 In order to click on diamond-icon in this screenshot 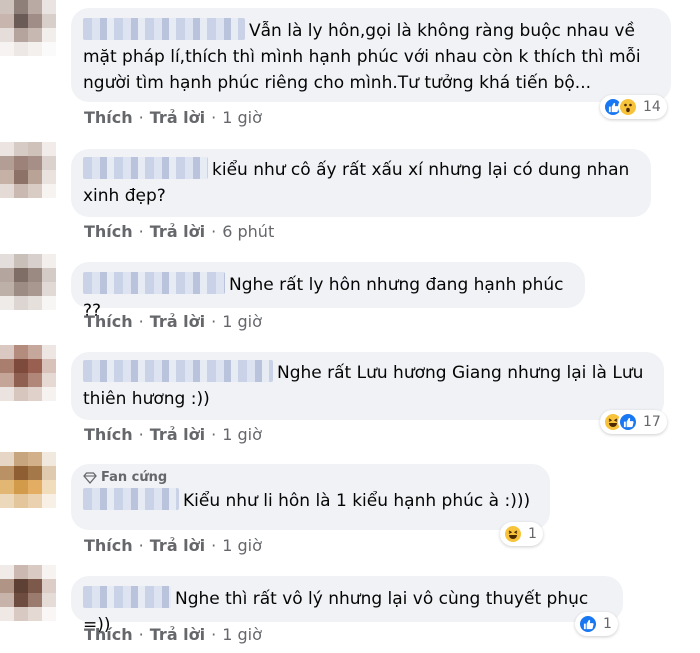, I will do `click(90, 478)`.